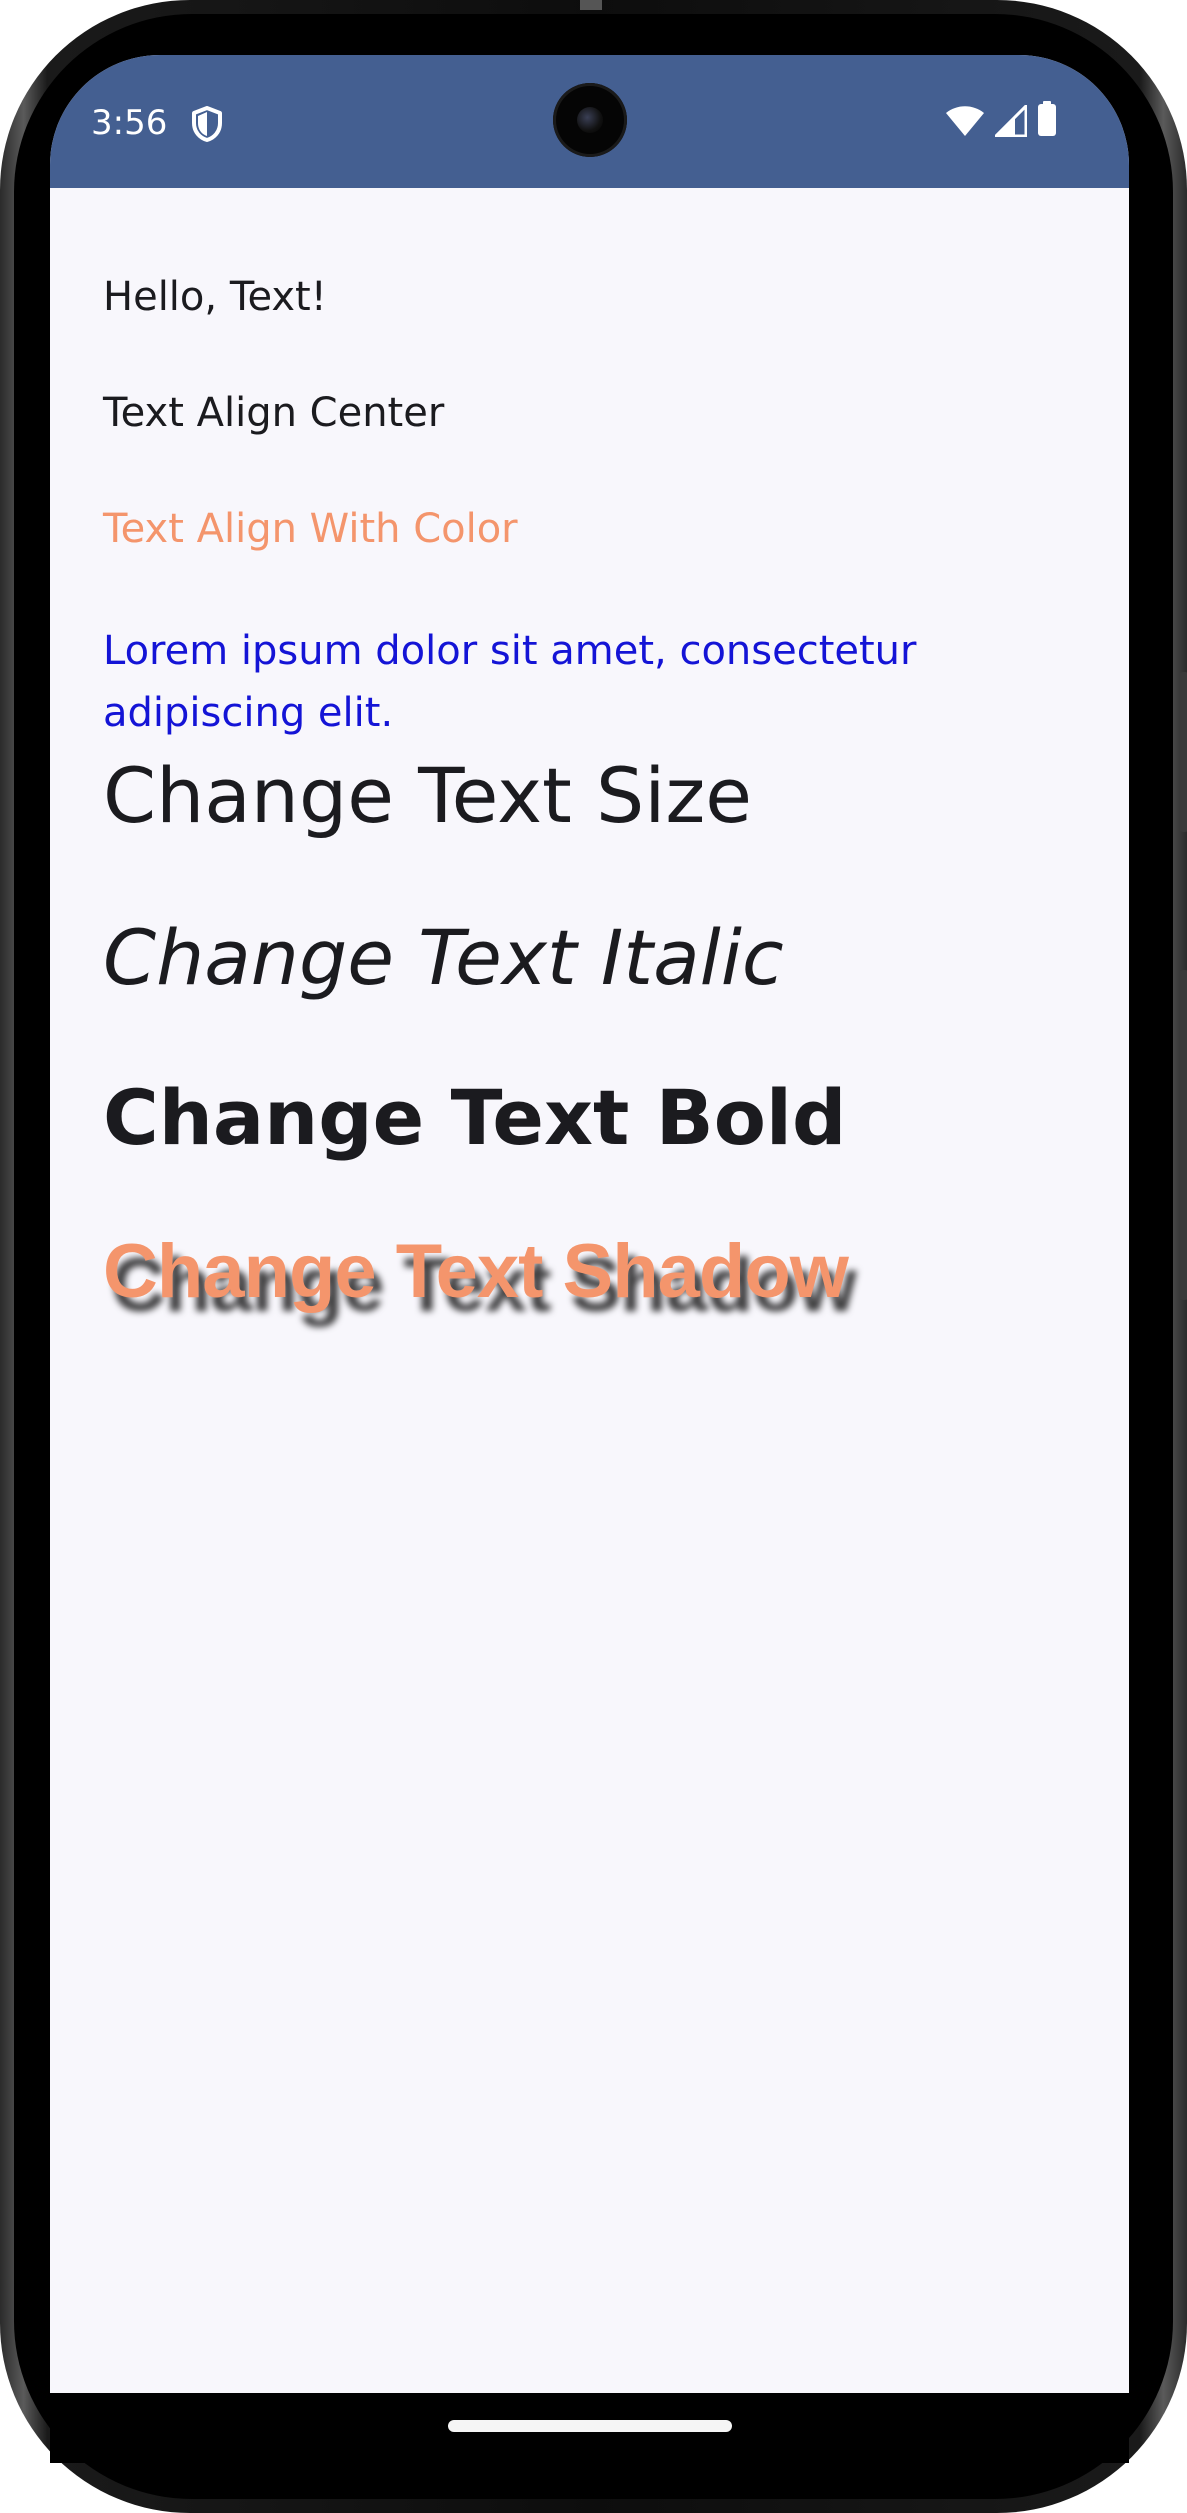 This screenshot has width=1187, height=2513. I want to click on battery-icon, so click(1047, 121).